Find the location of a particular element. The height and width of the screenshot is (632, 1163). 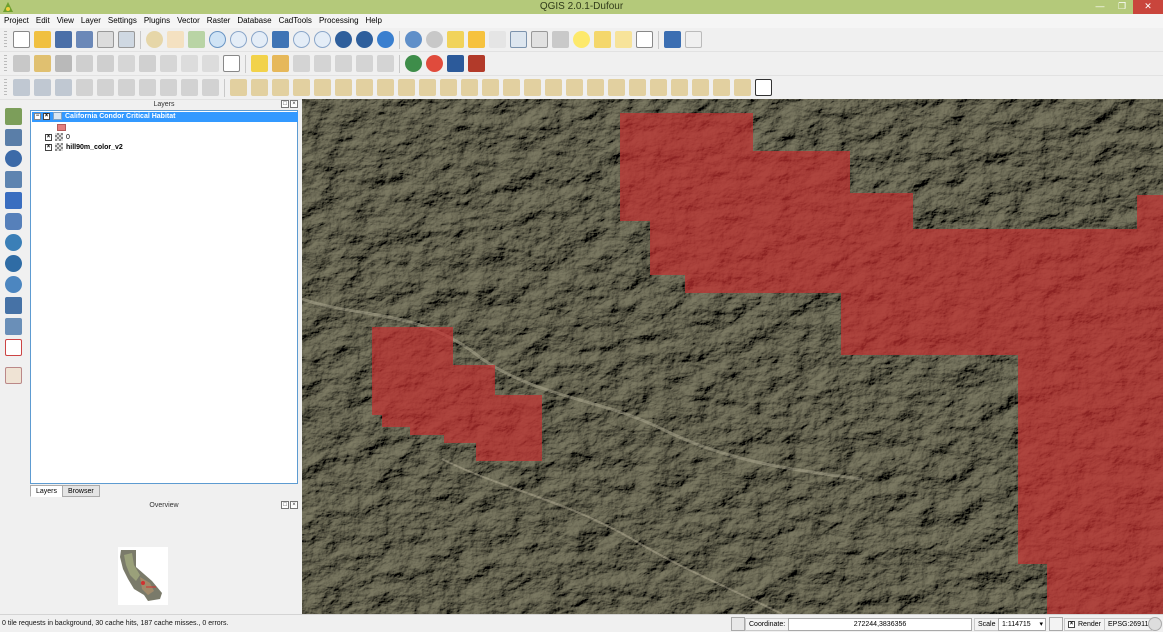

deselect-features-icon is located at coordinates (476, 39).